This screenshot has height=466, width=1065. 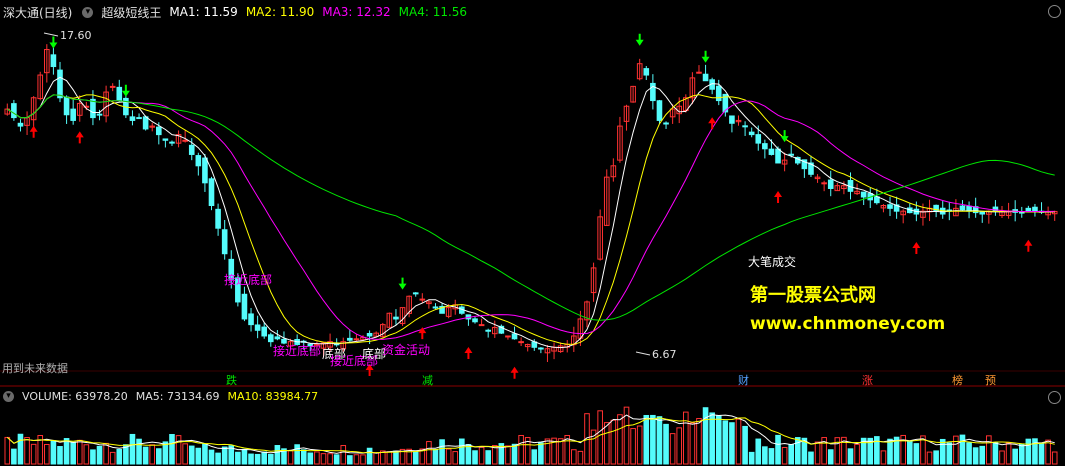 What do you see at coordinates (957, 380) in the screenshot?
I see `marker-bang: 榜` at bounding box center [957, 380].